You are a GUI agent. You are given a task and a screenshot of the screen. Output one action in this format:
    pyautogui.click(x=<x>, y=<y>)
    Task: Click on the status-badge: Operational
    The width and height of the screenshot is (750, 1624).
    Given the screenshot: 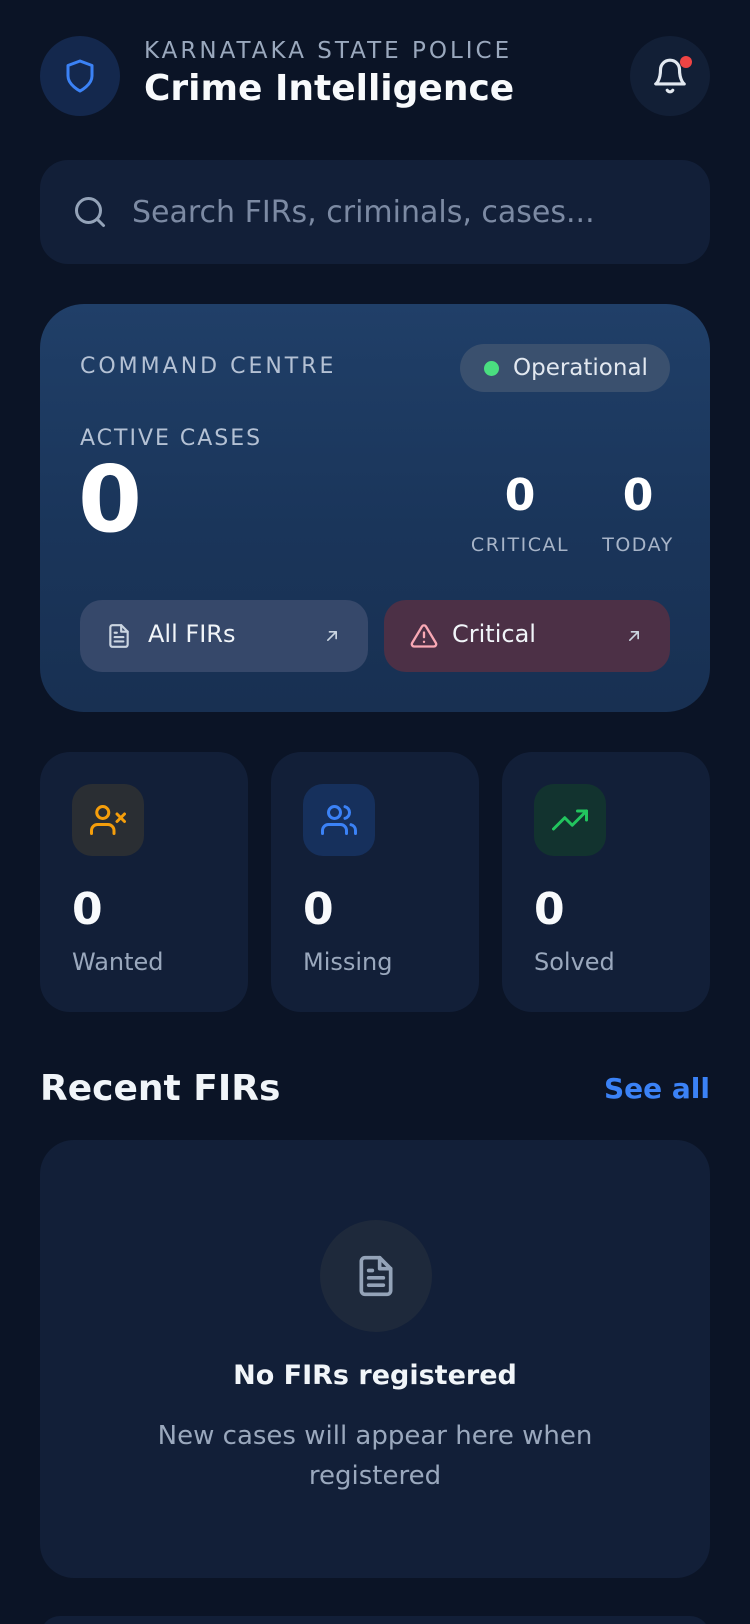 What is the action you would take?
    pyautogui.click(x=565, y=368)
    